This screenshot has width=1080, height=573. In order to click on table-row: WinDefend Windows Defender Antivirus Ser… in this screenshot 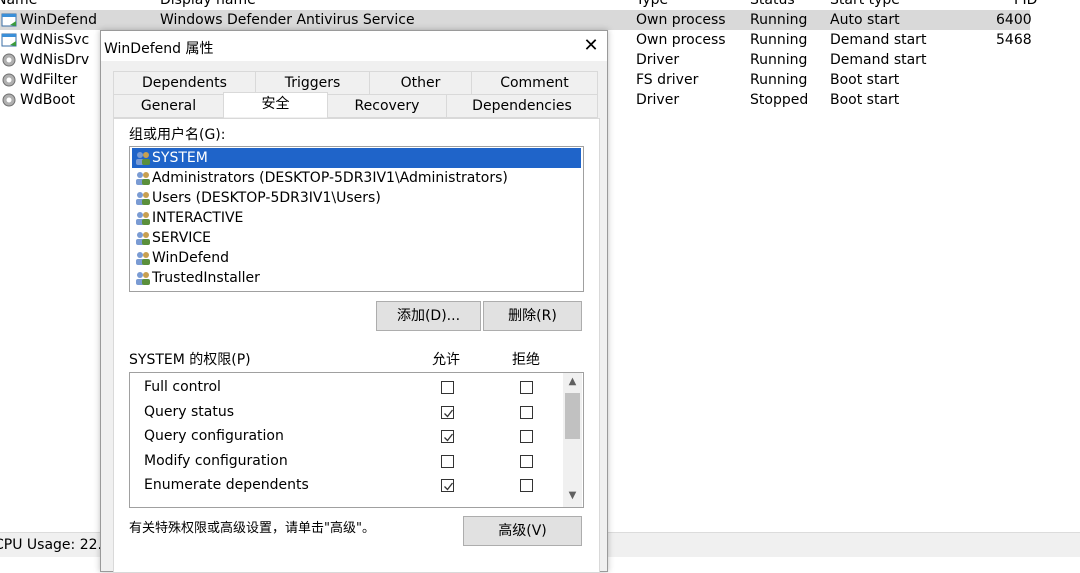, I will do `click(516, 20)`.